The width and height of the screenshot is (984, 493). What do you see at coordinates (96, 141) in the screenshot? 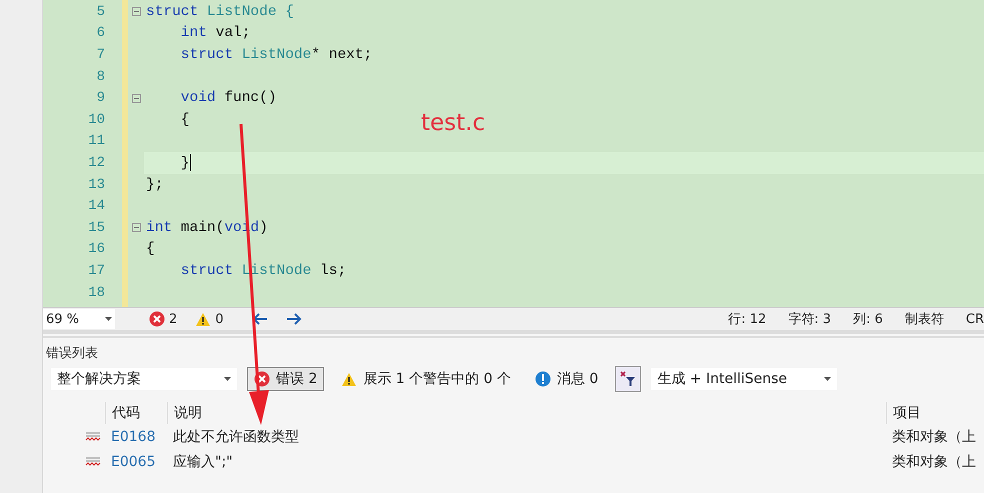
I see `line-number: 11` at bounding box center [96, 141].